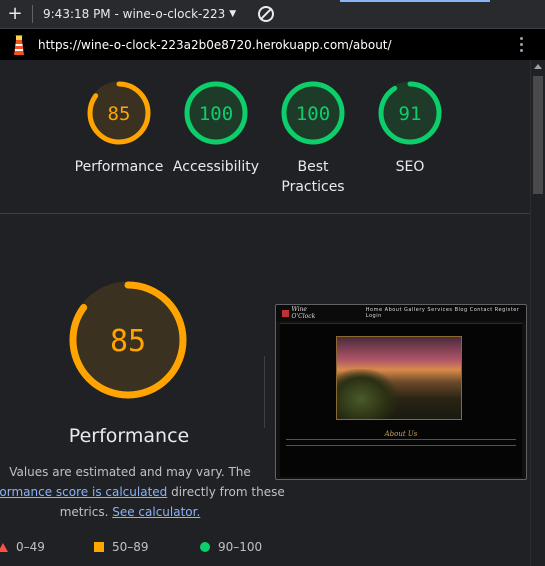 The image size is (545, 566). What do you see at coordinates (119, 167) in the screenshot?
I see `gauge-label: Performance` at bounding box center [119, 167].